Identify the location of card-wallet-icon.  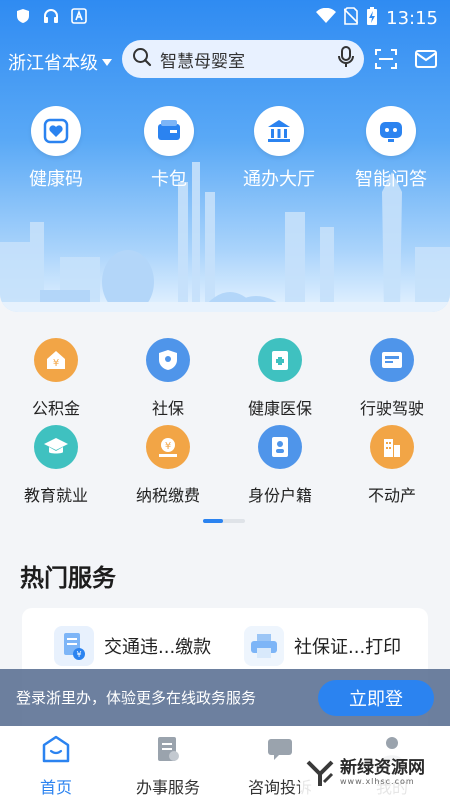
(169, 131).